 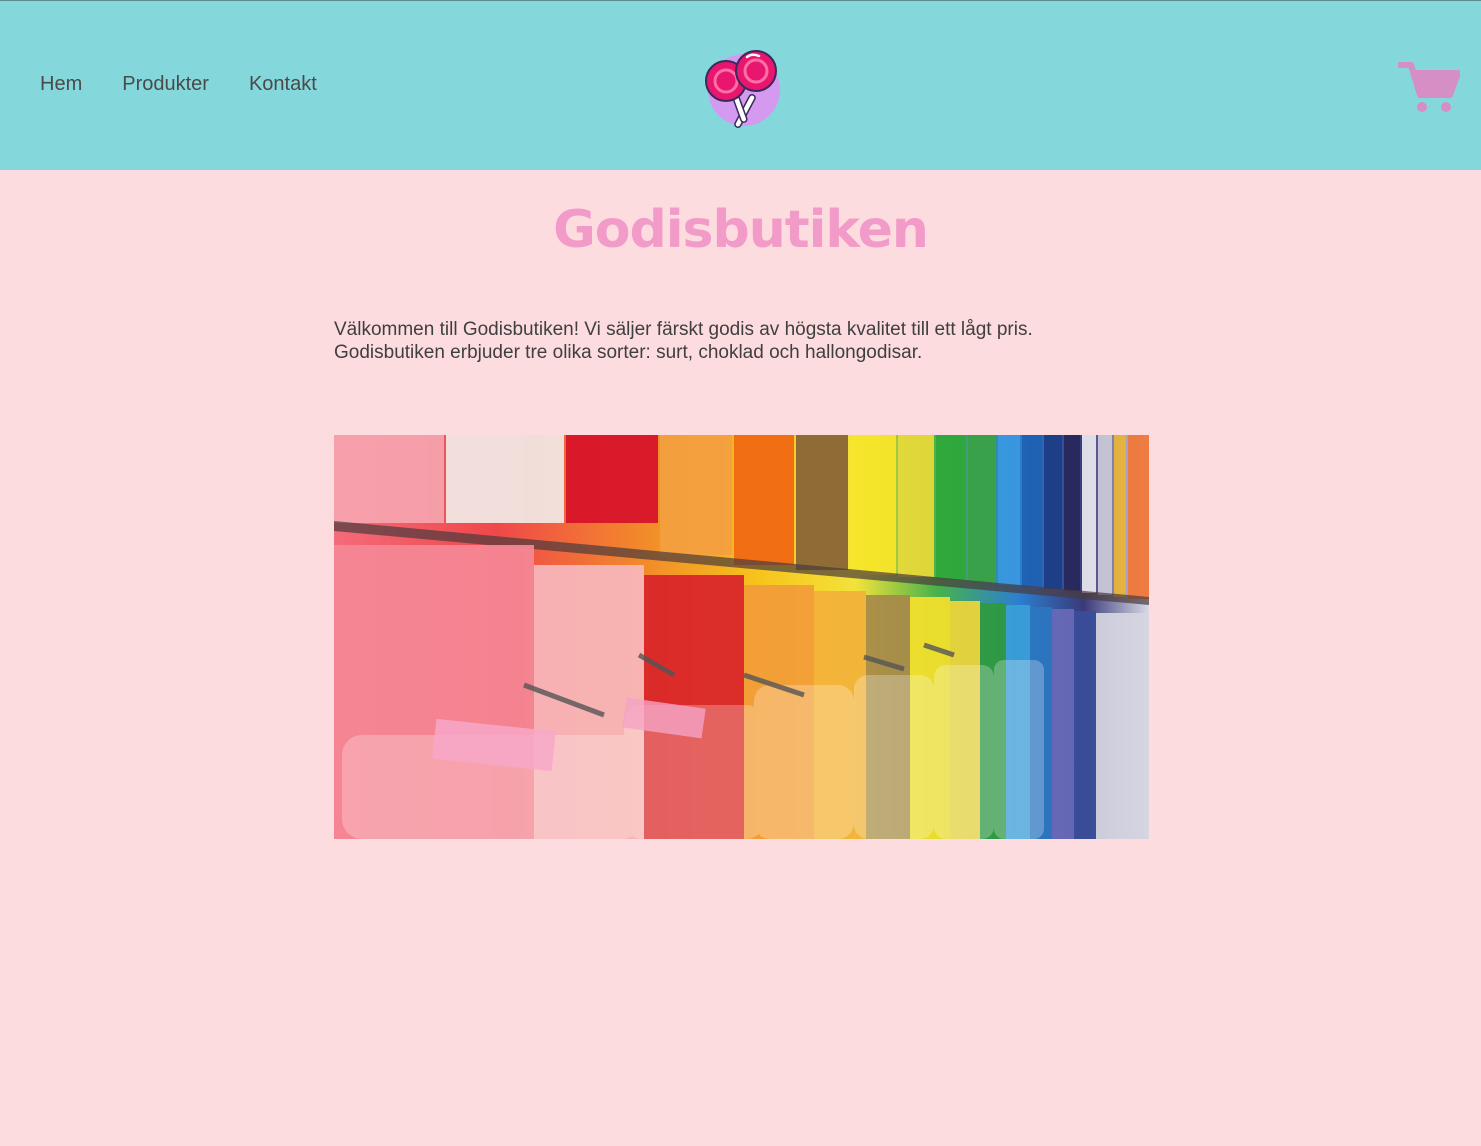 I want to click on nav-link-hem: Hem, so click(x=61, y=84).